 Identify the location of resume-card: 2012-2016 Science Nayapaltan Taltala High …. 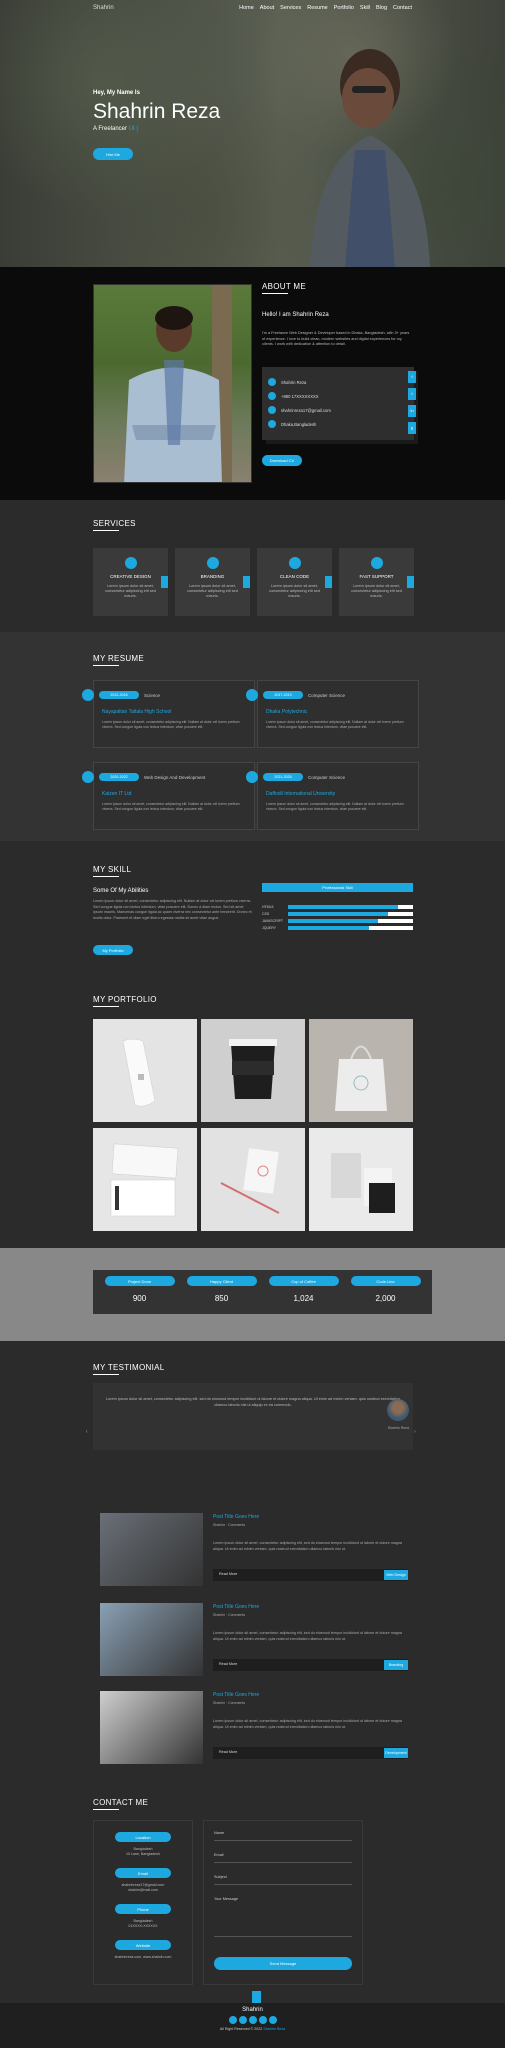
(168, 714).